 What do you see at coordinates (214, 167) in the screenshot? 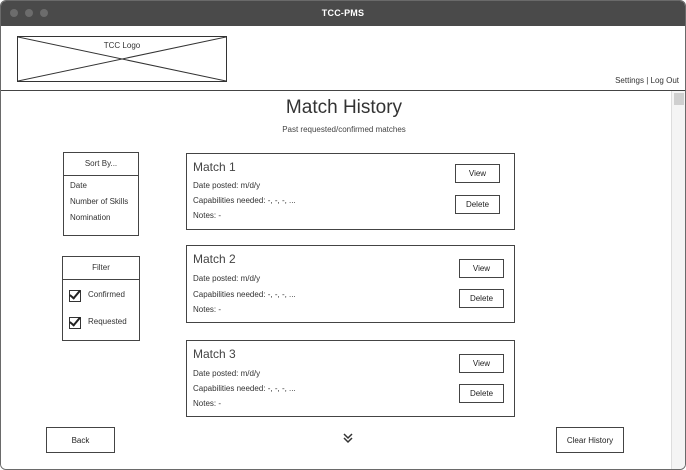
I see `match-title: Match 1` at bounding box center [214, 167].